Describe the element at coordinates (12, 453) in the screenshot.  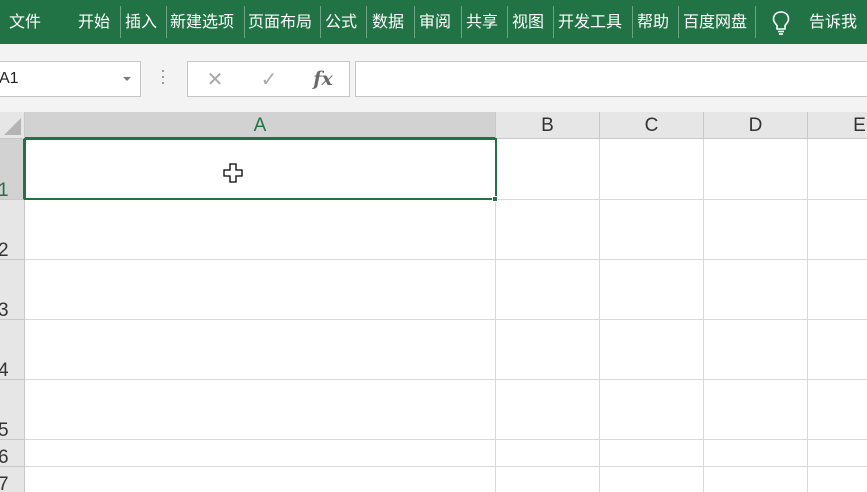
I see `row-header-6: 6` at that location.